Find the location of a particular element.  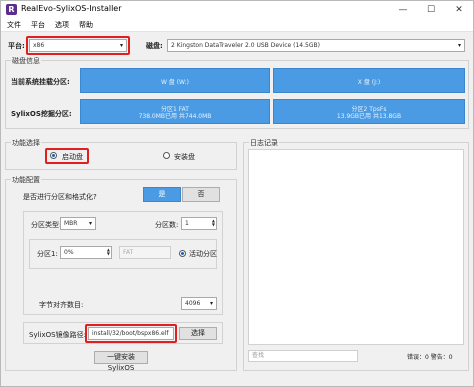

byte-align-value: 4096 is located at coordinates (193, 303).